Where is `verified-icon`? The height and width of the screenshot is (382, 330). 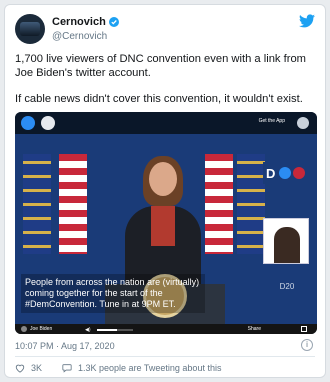
verified-icon is located at coordinates (113, 22).